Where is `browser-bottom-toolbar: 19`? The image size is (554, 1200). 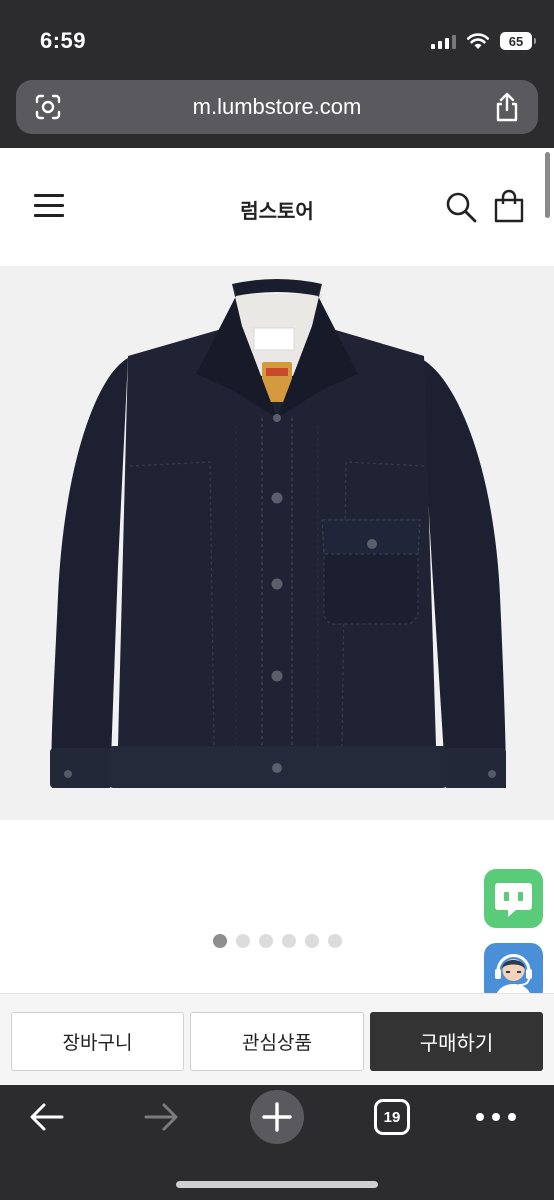
browser-bottom-toolbar: 19 is located at coordinates (277, 1142).